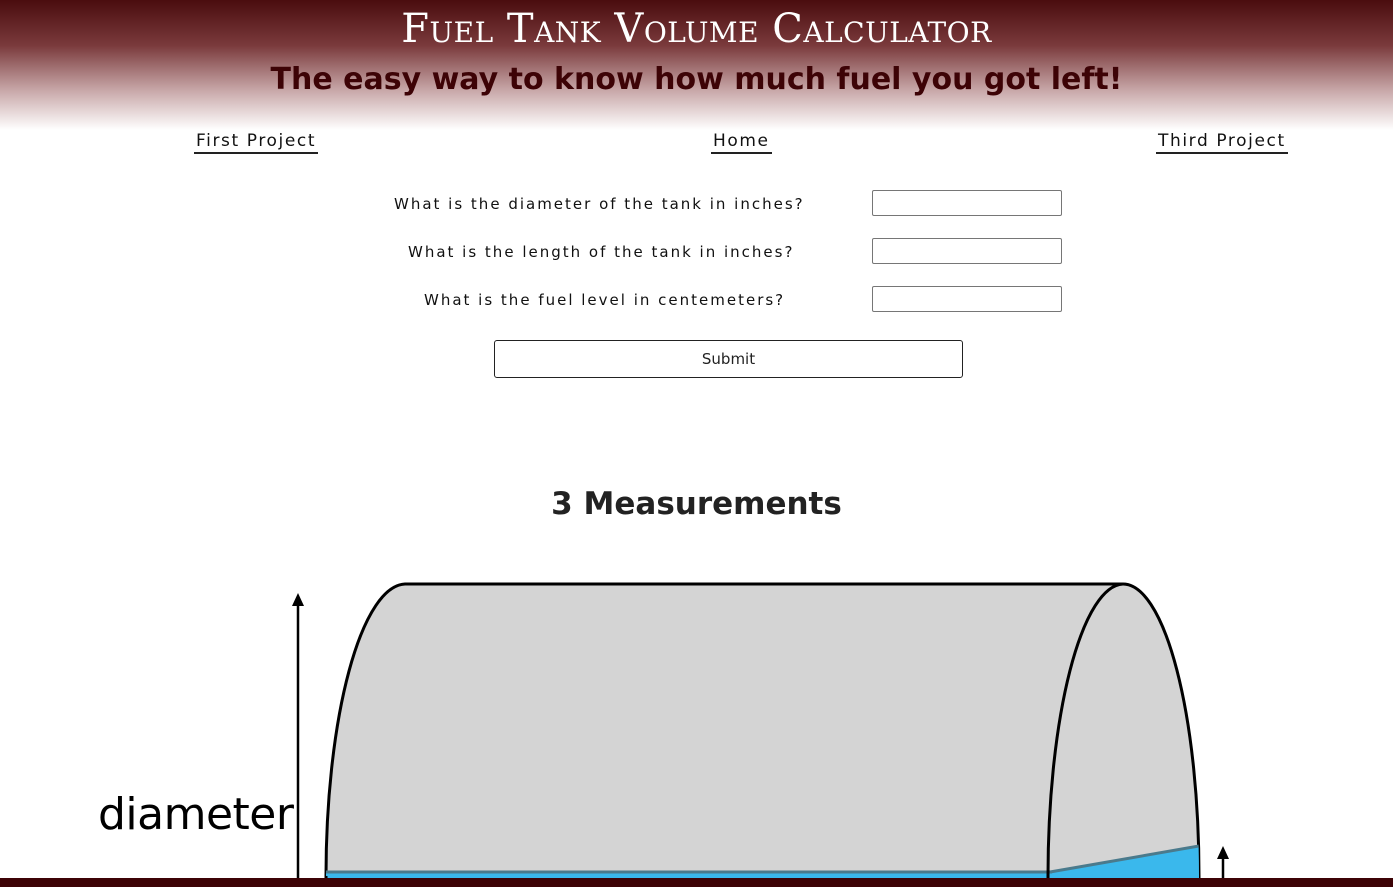 The height and width of the screenshot is (887, 1393). I want to click on fuel-level-input, so click(967, 299).